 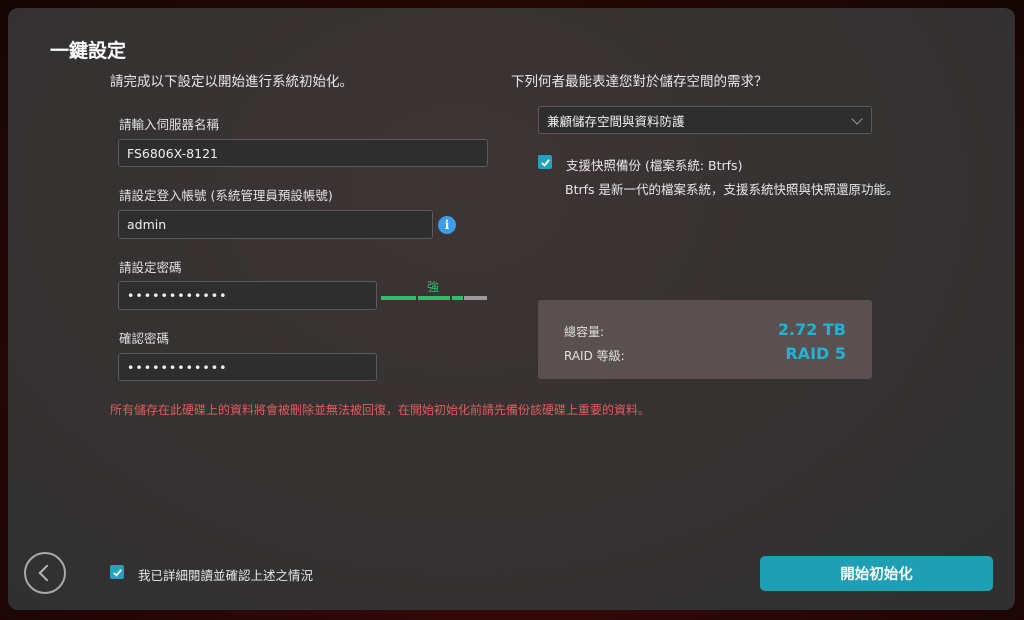 I want to click on btrfs-description: Btrfs 是新一代的檔案系統，支援系統快照與快照還原功能。, so click(x=732, y=189).